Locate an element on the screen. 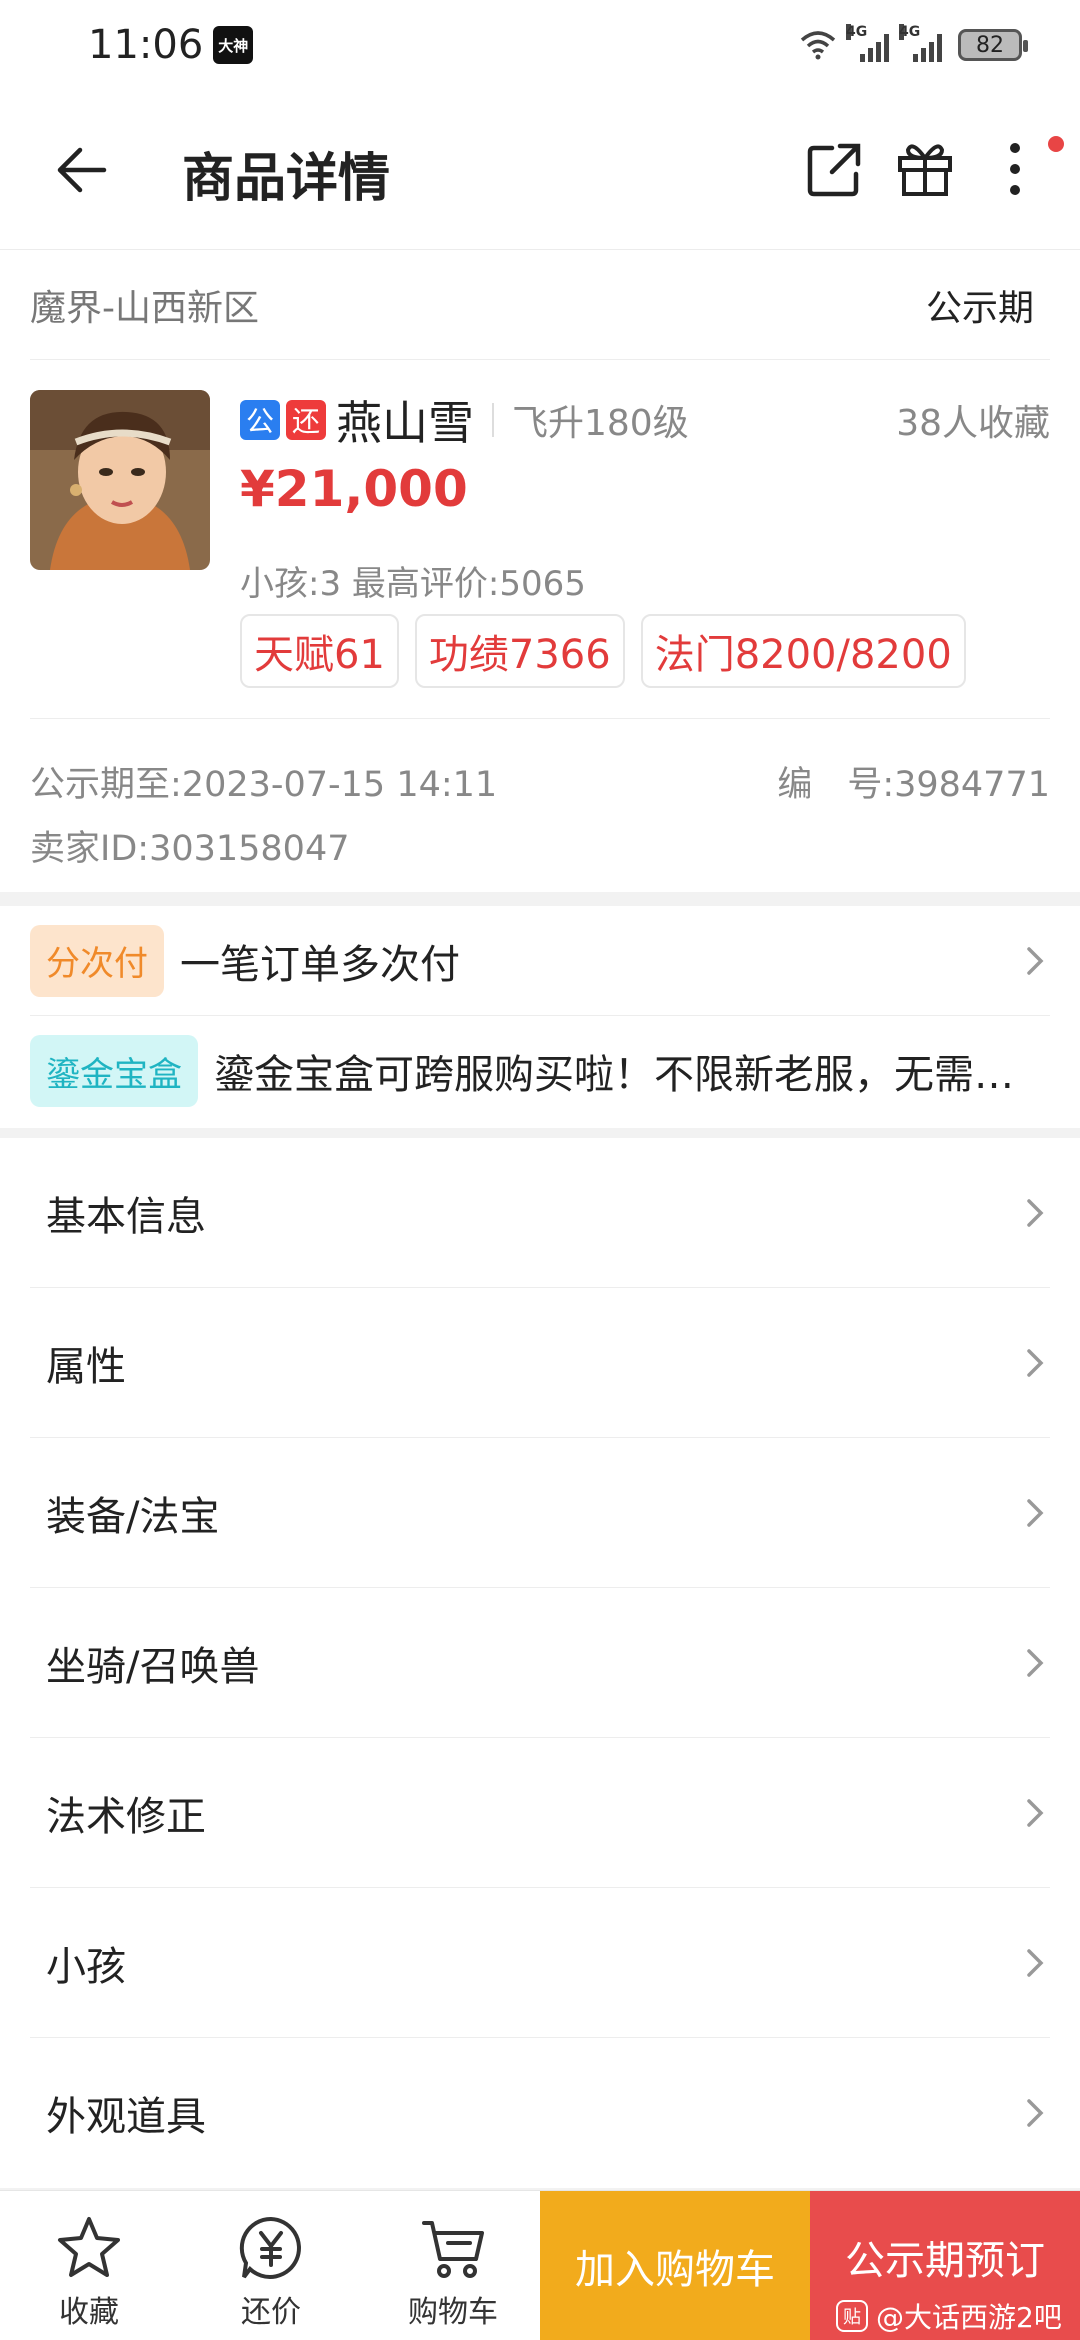 This screenshot has width=1080, height=2340. menu-label: 法术修正 is located at coordinates (126, 1816).